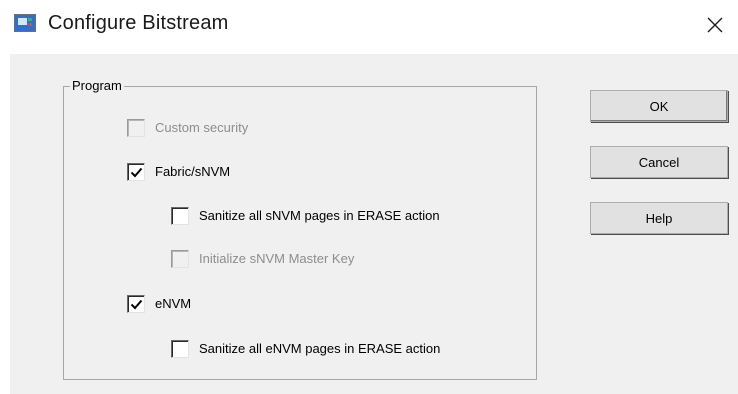  I want to click on checkbox-label: Custom security, so click(202, 127).